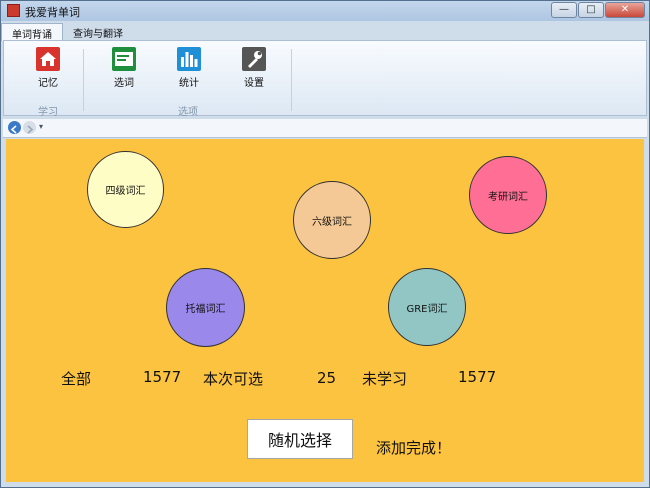 This screenshot has height=488, width=650. I want to click on available-label: 本次可选, so click(233, 379).